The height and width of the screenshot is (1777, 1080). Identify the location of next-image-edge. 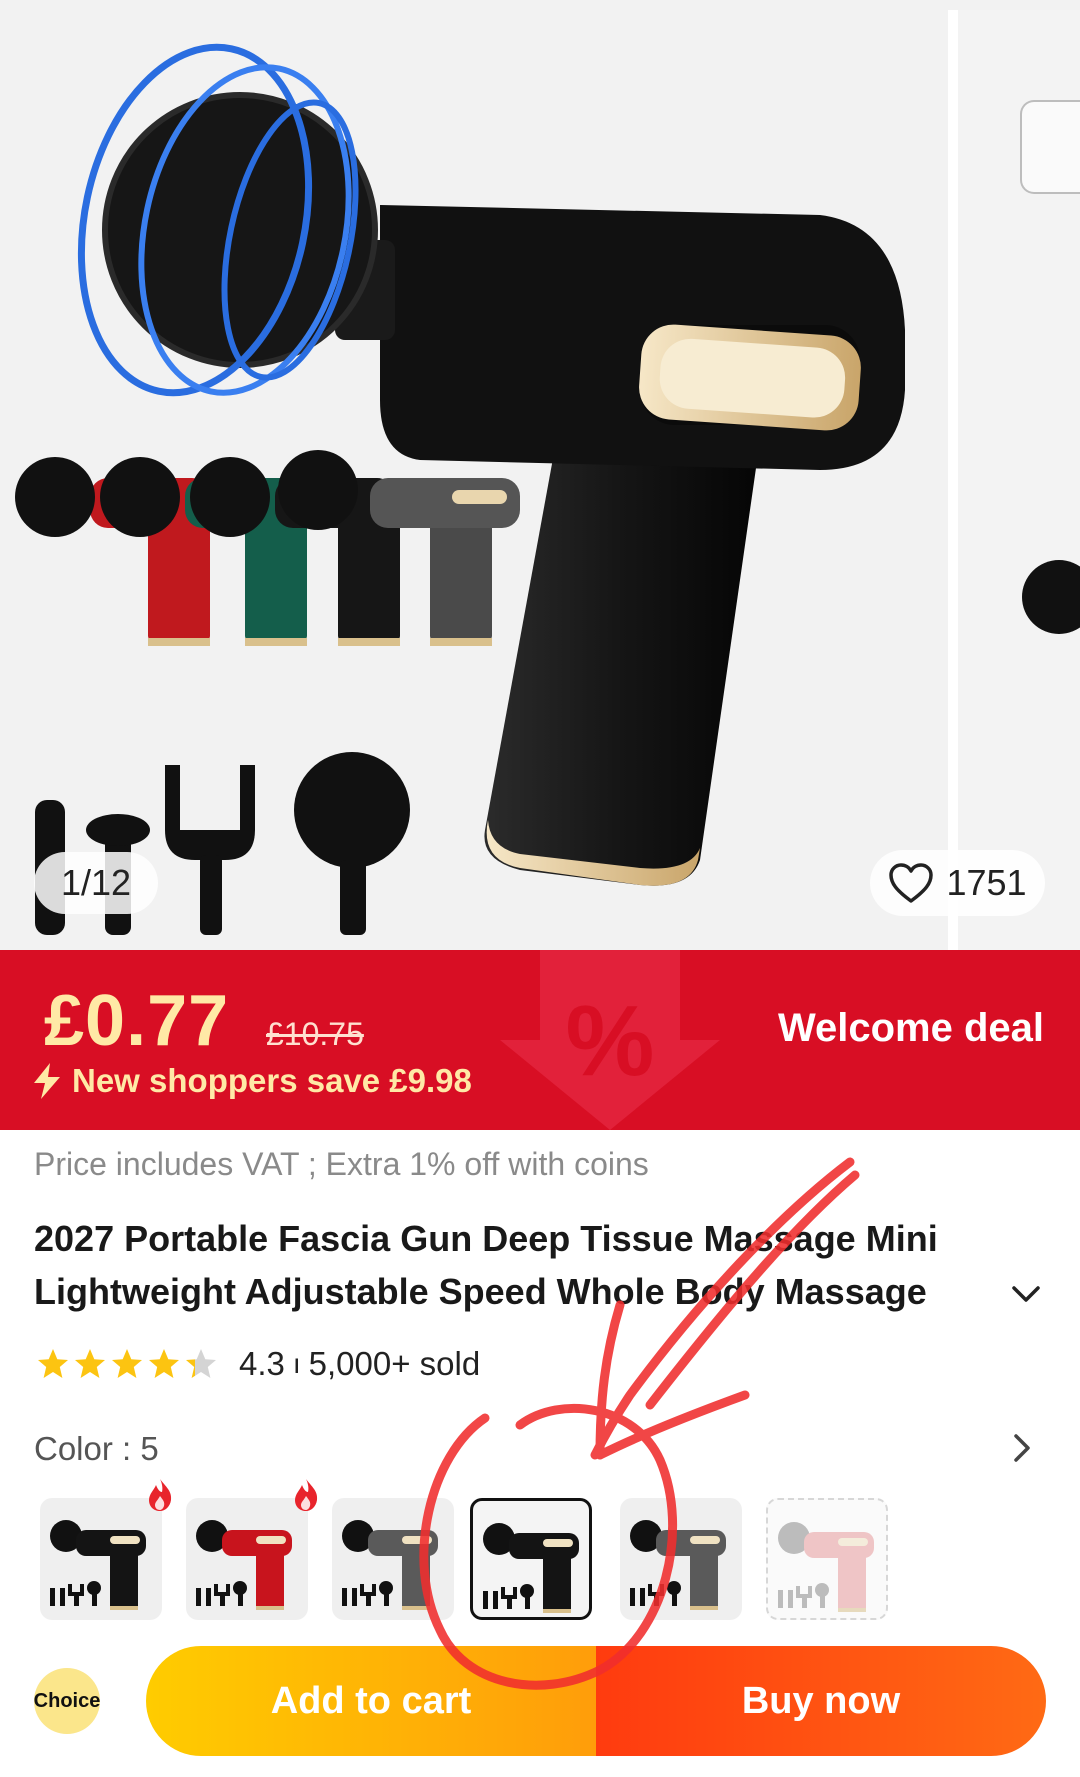
(1050, 147).